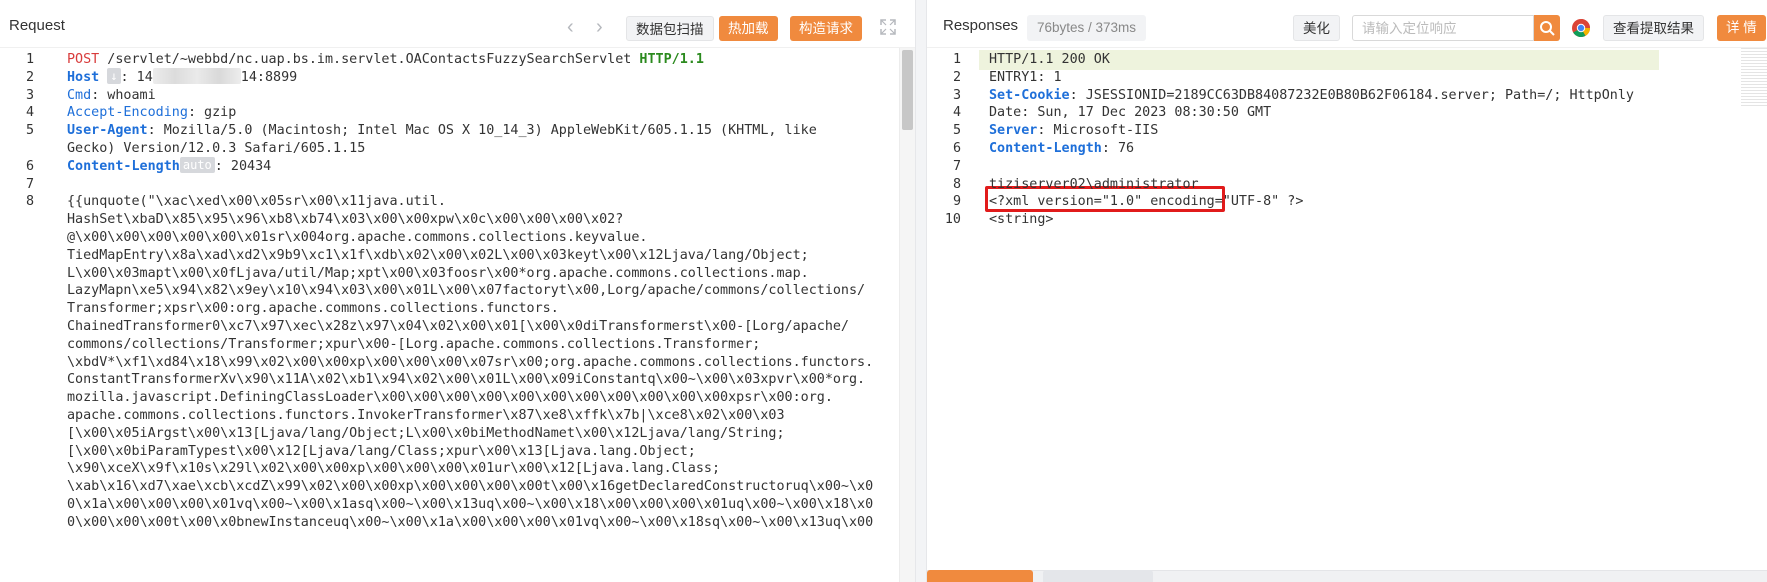 Image resolution: width=1767 pixels, height=582 pixels. Describe the element at coordinates (570, 27) in the screenshot. I see `chevron-left-icon: ‹` at that location.